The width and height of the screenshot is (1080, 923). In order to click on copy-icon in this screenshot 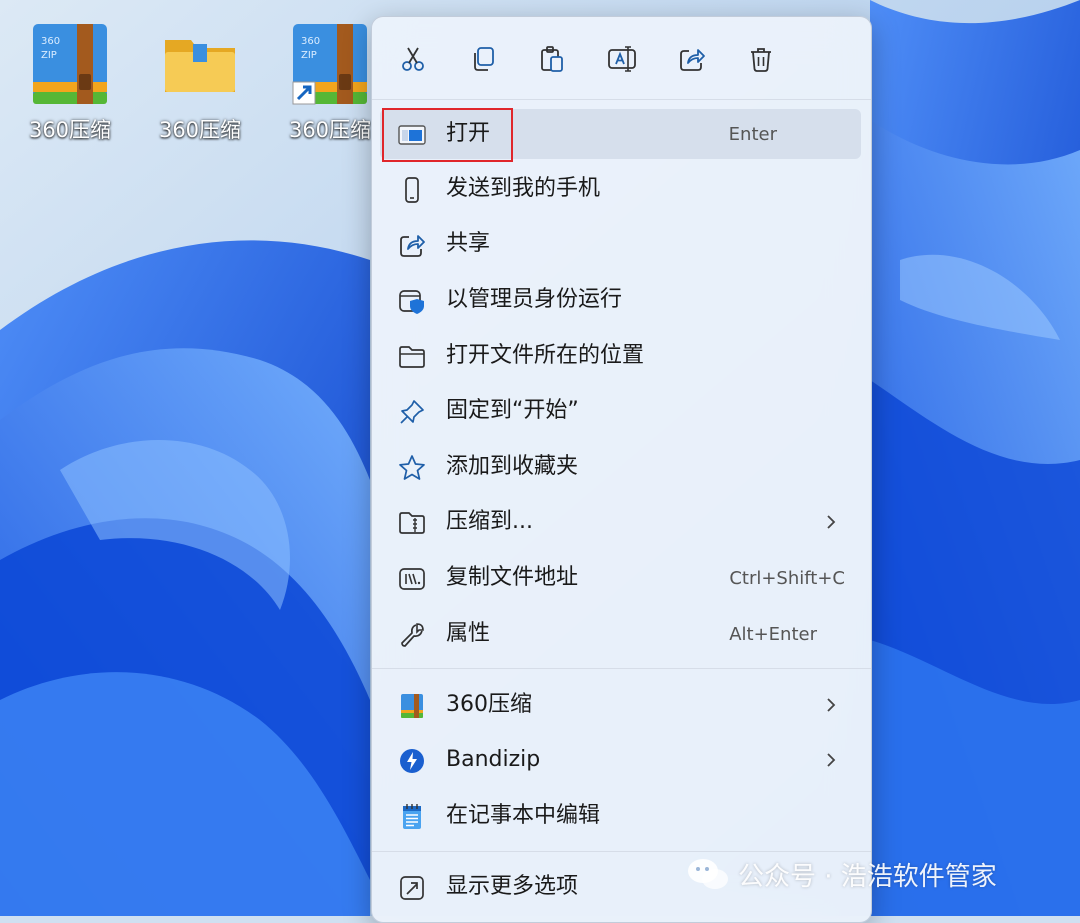, I will do `click(484, 59)`.